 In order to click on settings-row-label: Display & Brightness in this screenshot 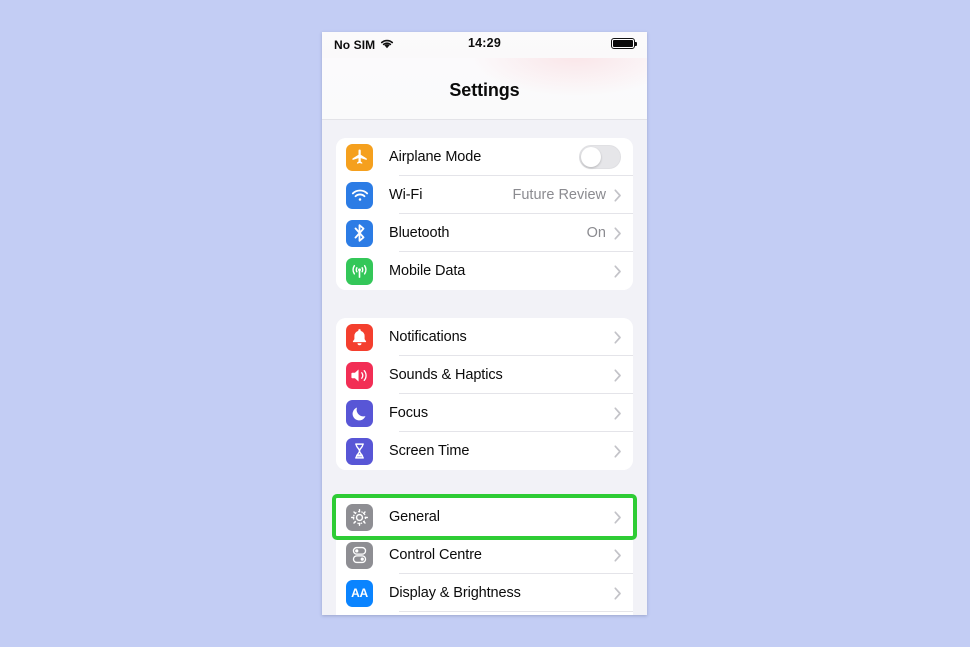, I will do `click(455, 593)`.